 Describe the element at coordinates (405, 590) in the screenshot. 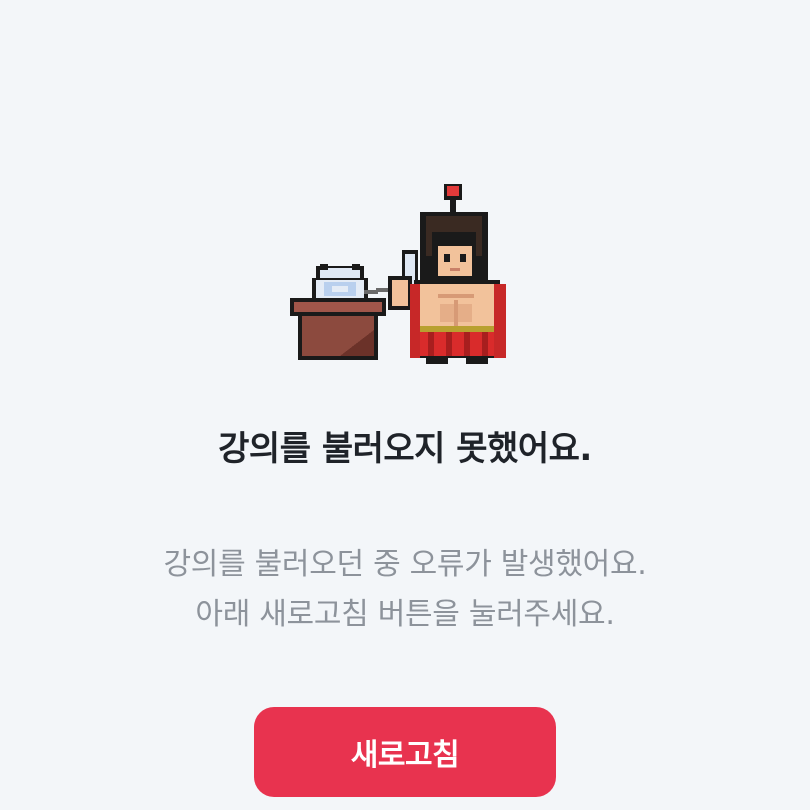

I see `error-description: 강의를 불러오던 중 오류가 발생했어요. 아래 새로고침 버튼을 눌러주세요.` at that location.